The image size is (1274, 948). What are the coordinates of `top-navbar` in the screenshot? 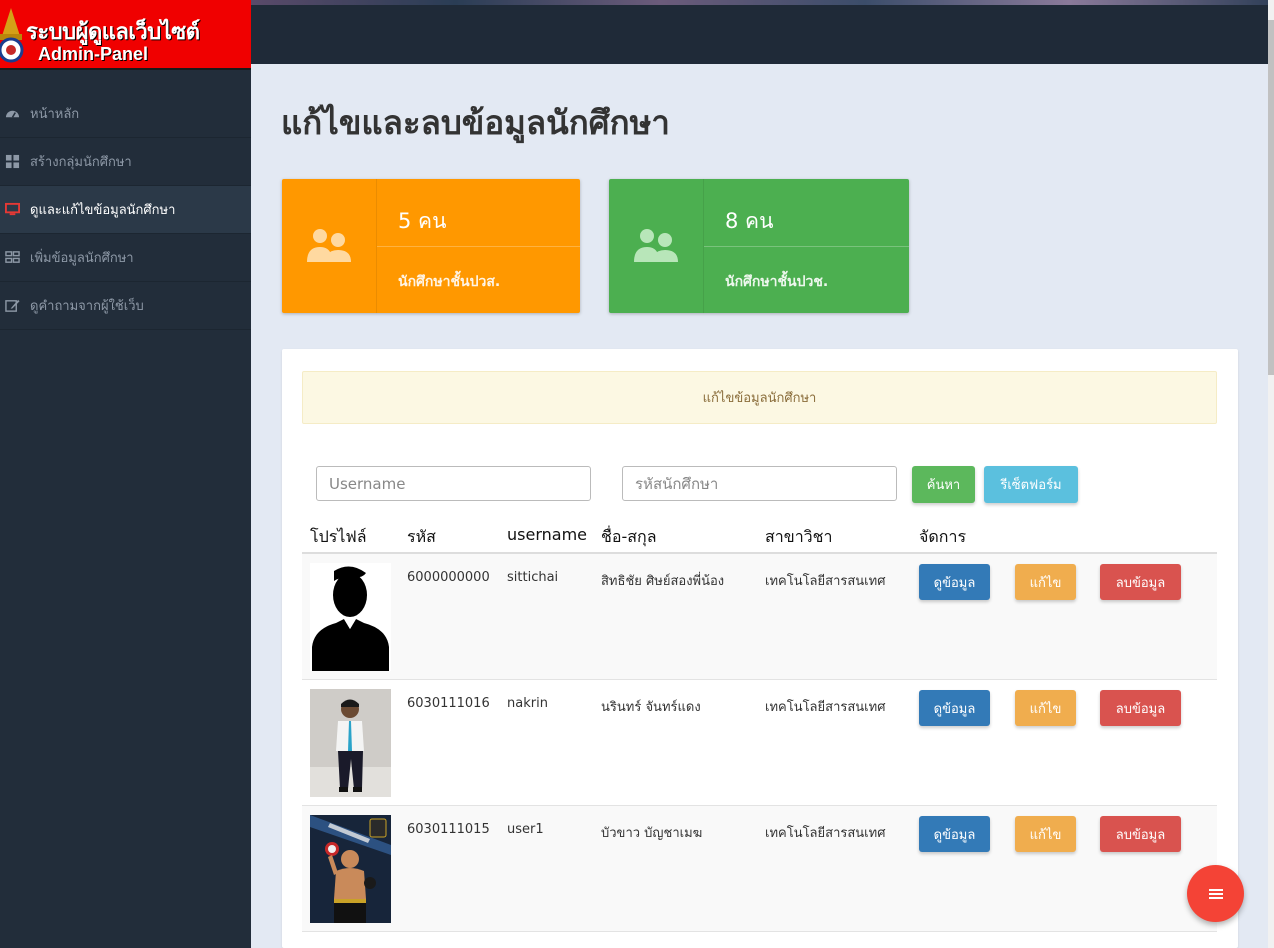 It's located at (762, 32).